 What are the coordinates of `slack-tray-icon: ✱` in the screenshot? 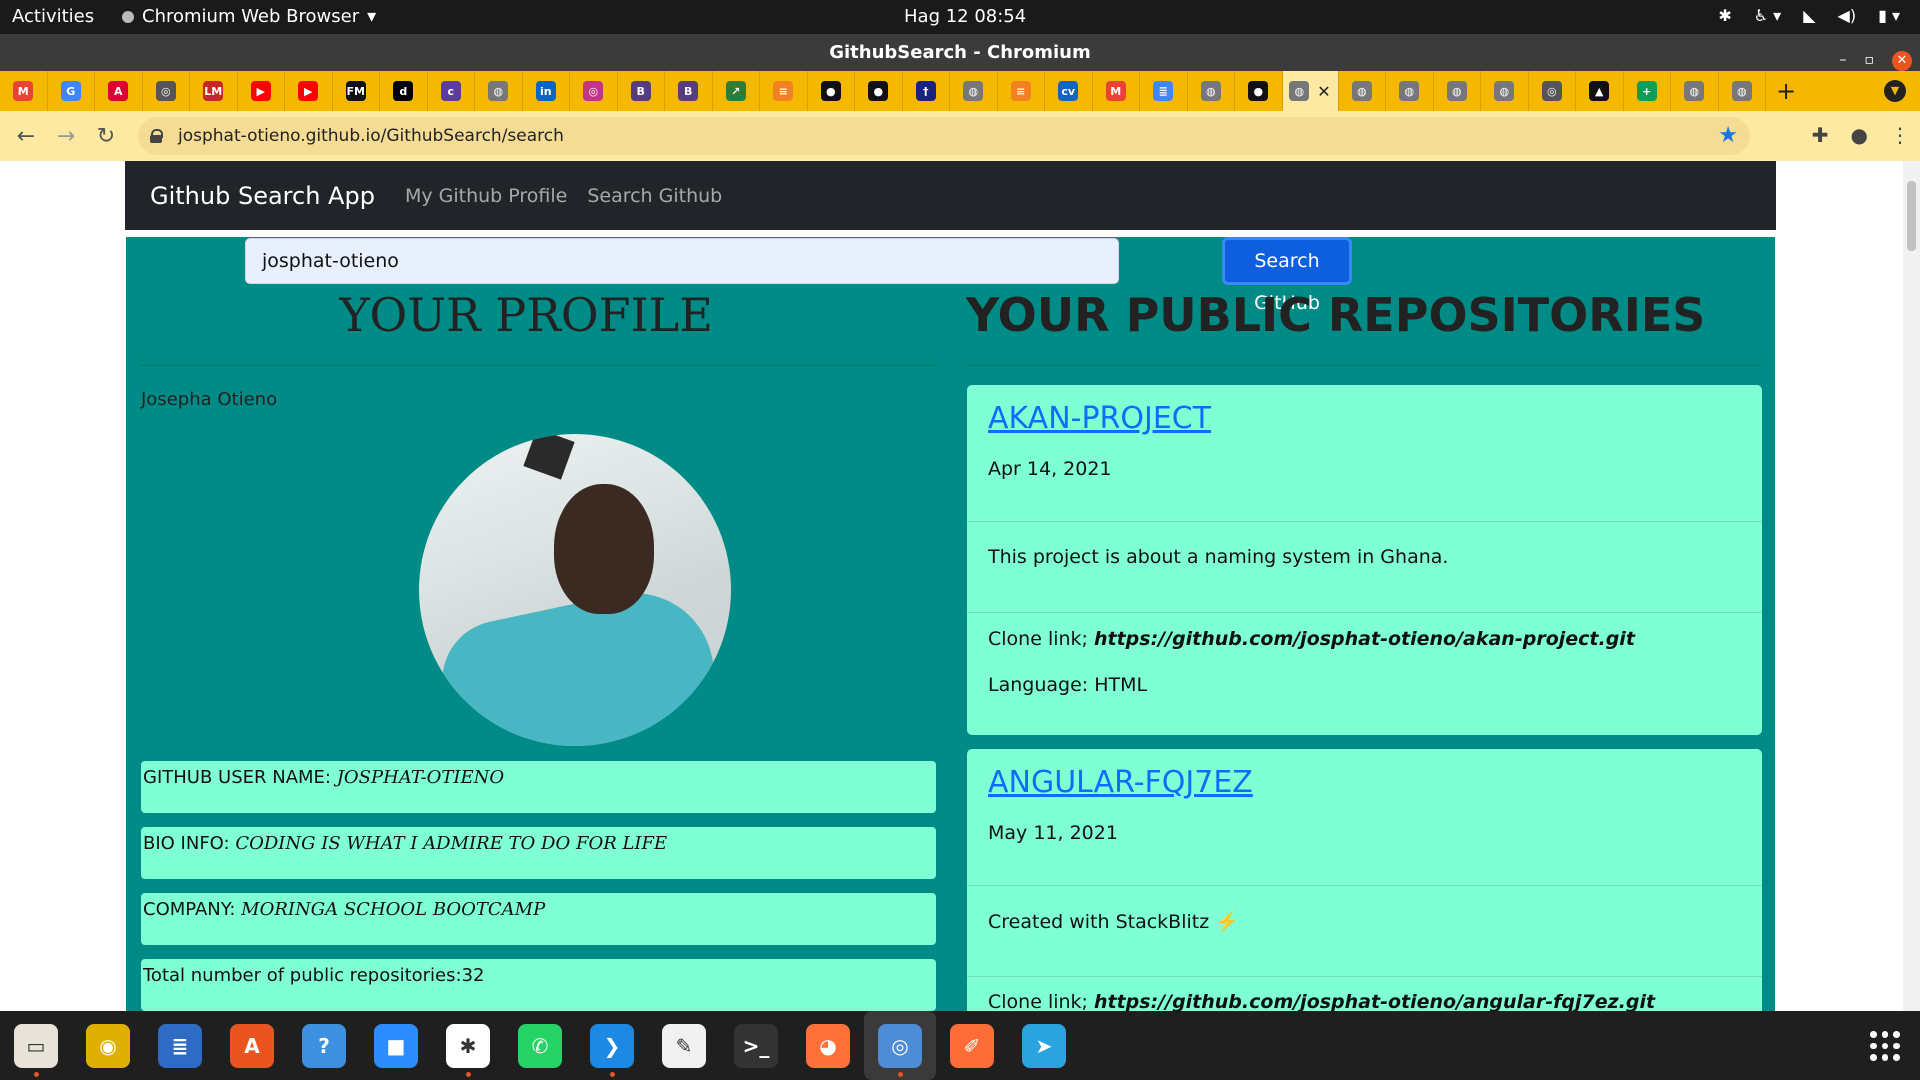 It's located at (1724, 15).